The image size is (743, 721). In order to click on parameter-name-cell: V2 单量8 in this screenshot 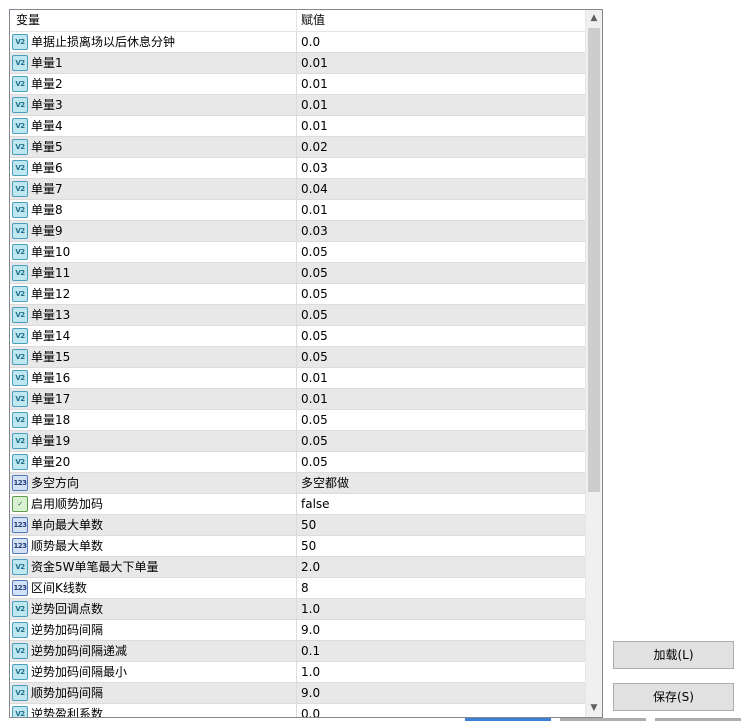, I will do `click(153, 210)`.